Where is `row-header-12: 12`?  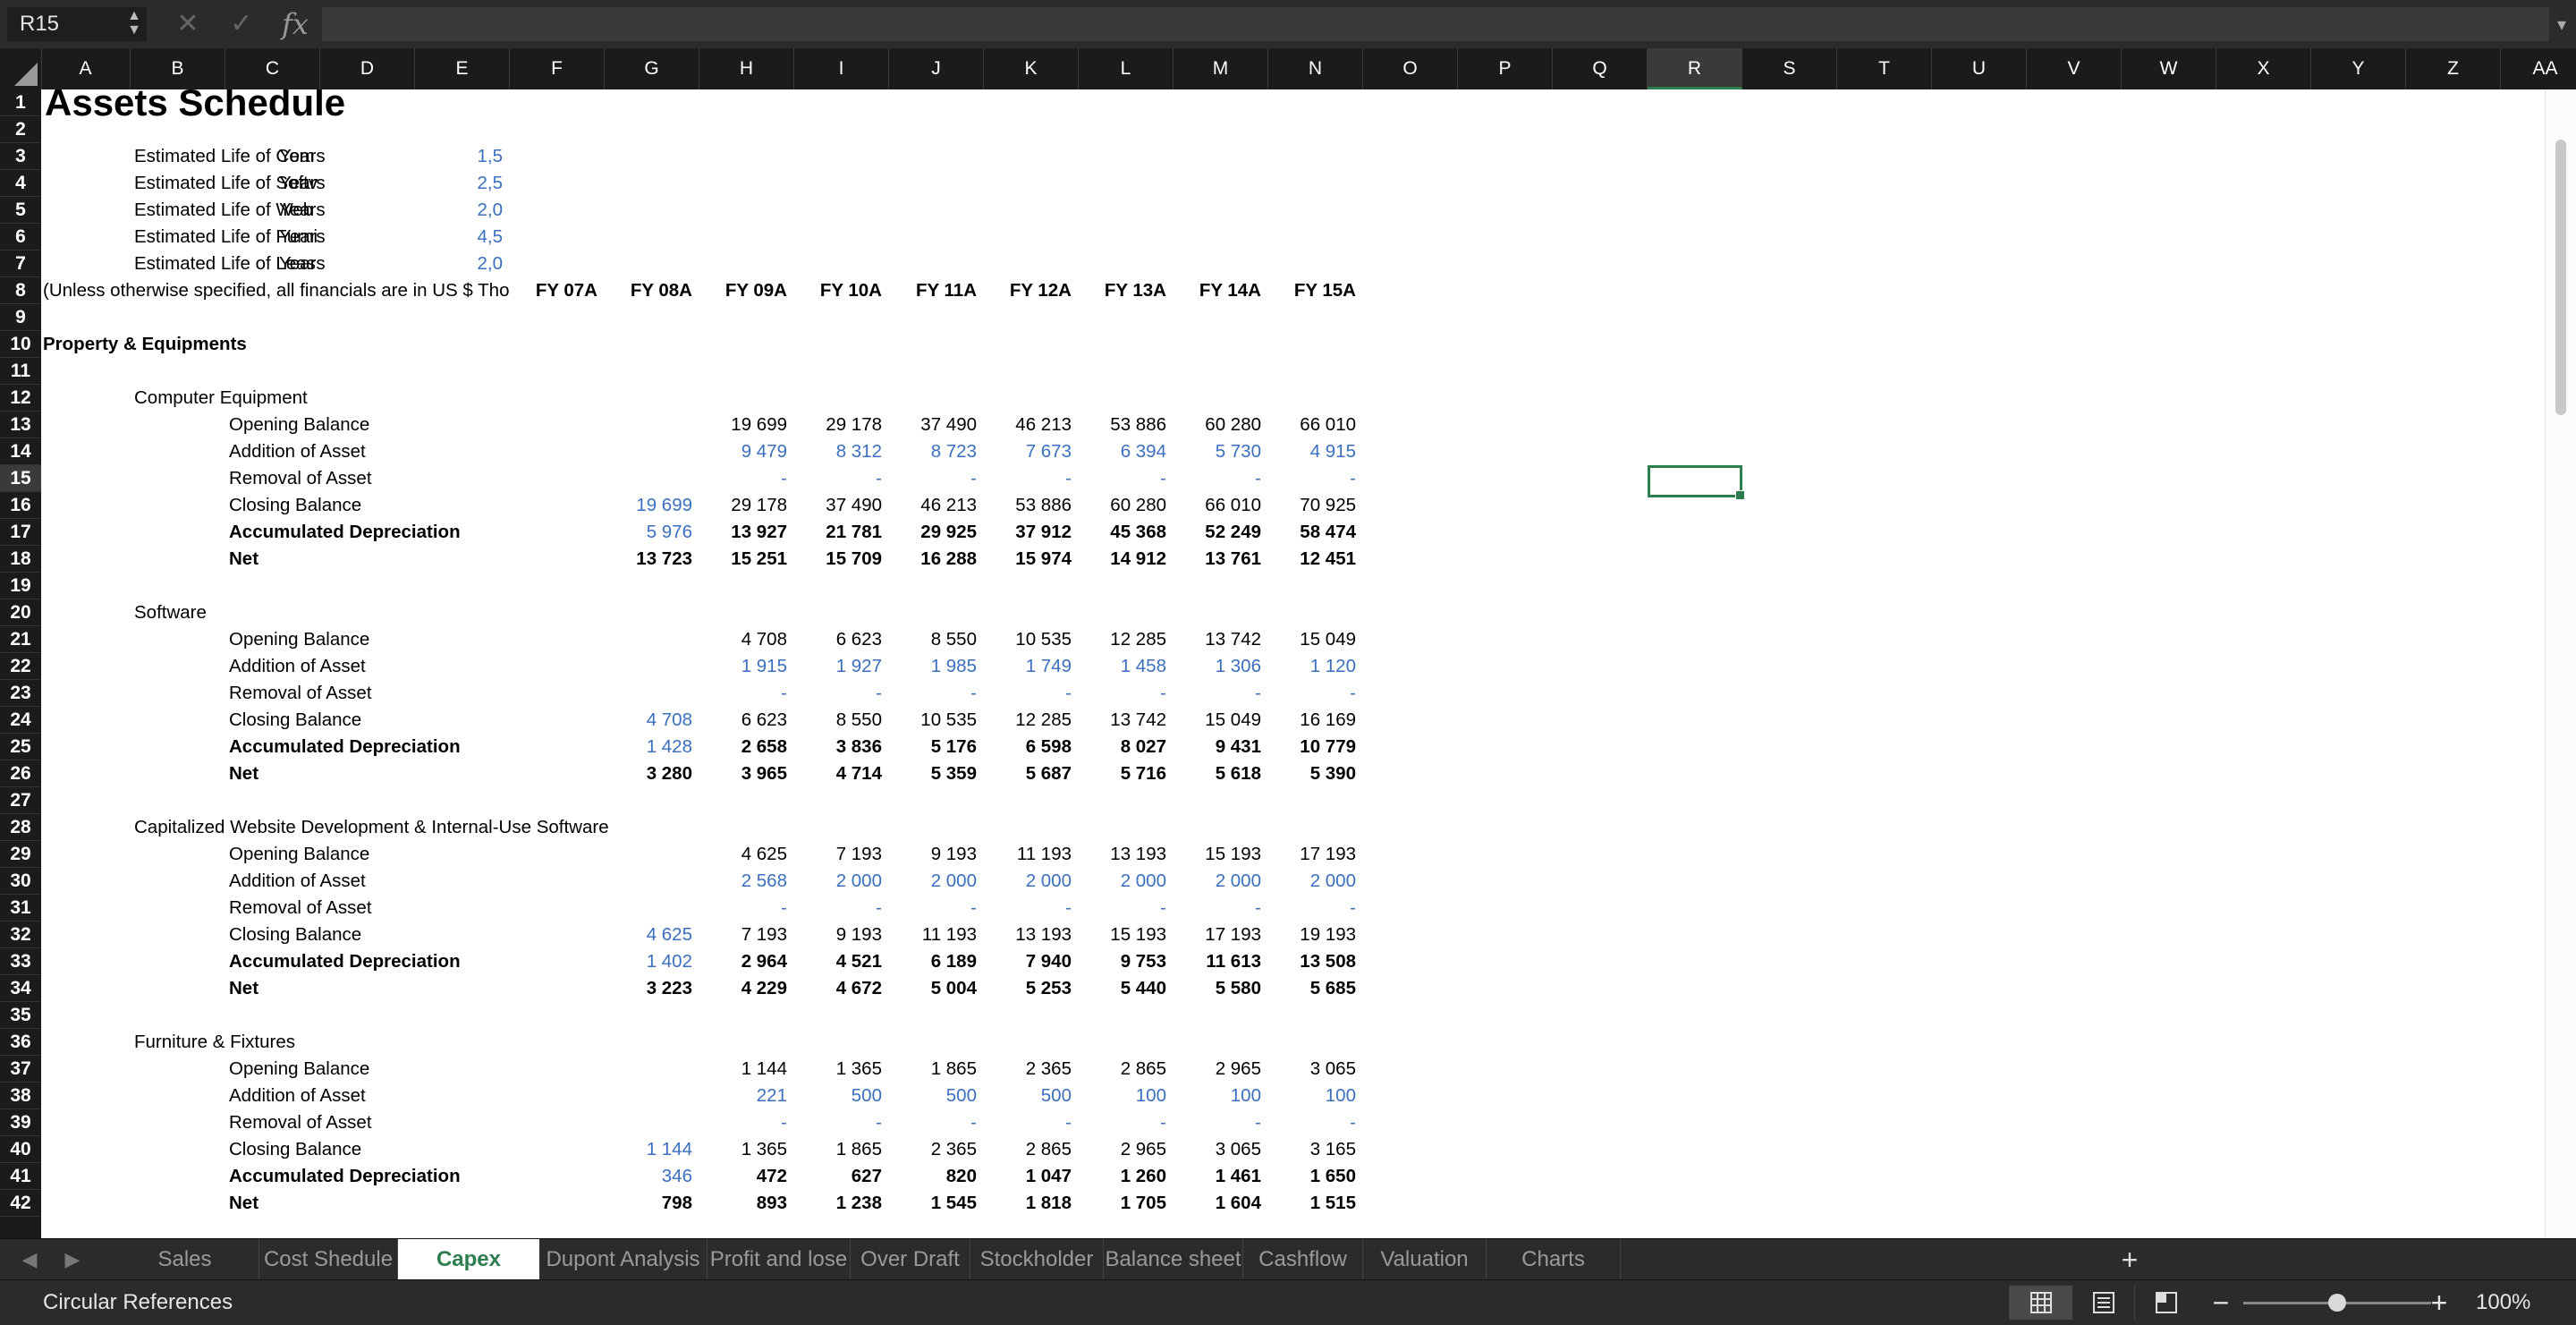
row-header-12: 12 is located at coordinates (20, 398).